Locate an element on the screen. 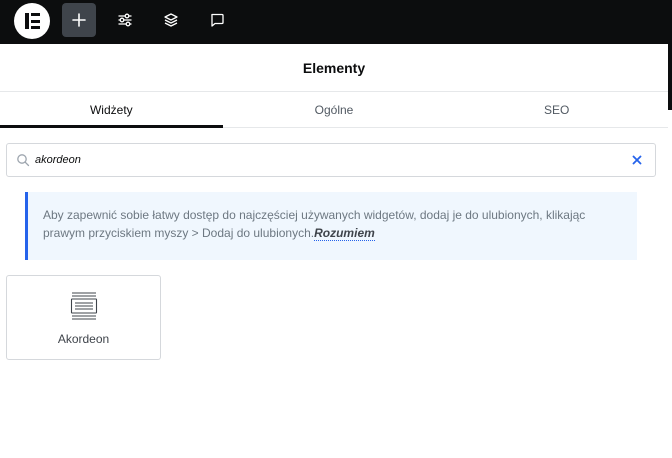 This screenshot has width=672, height=458. panel-title-text: Elementy is located at coordinates (334, 67).